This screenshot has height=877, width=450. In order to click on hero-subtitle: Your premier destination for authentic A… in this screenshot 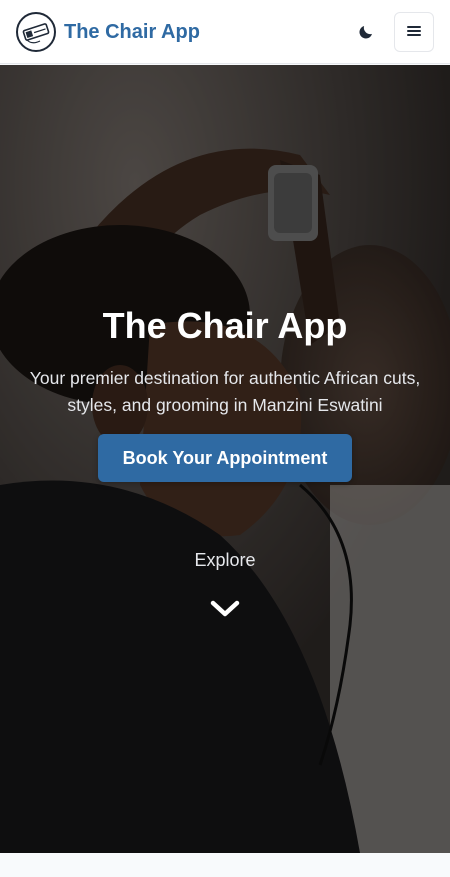, I will do `click(225, 391)`.